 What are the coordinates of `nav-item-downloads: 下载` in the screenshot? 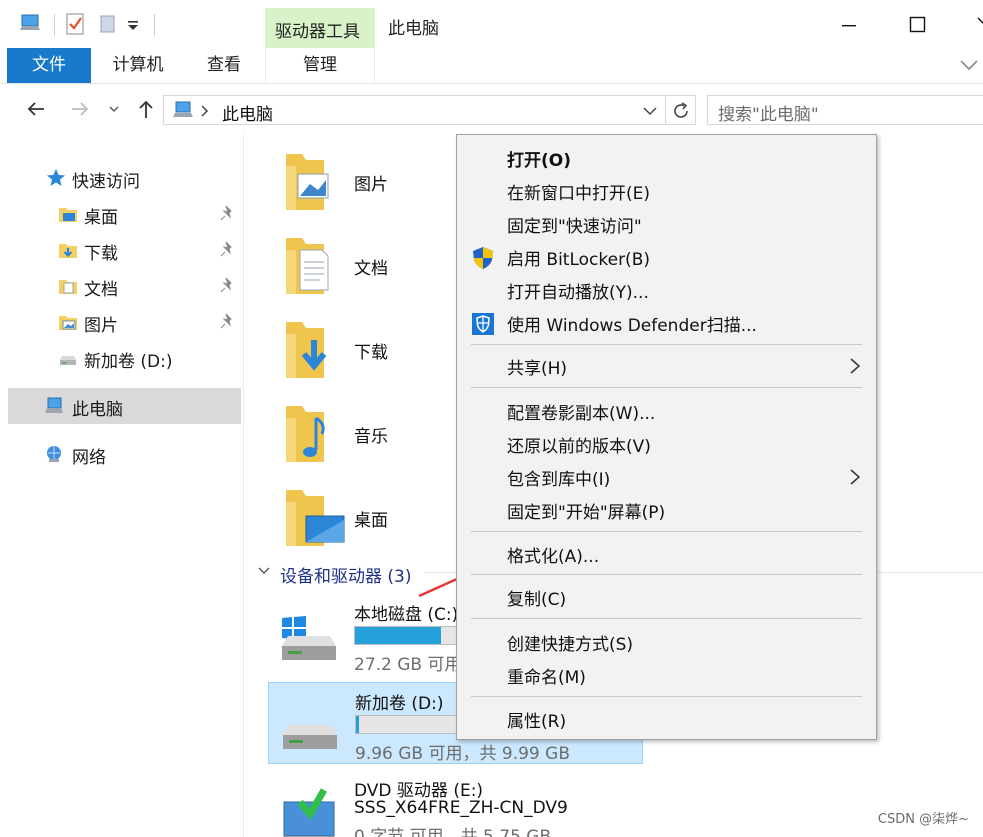 It's located at (121, 250).